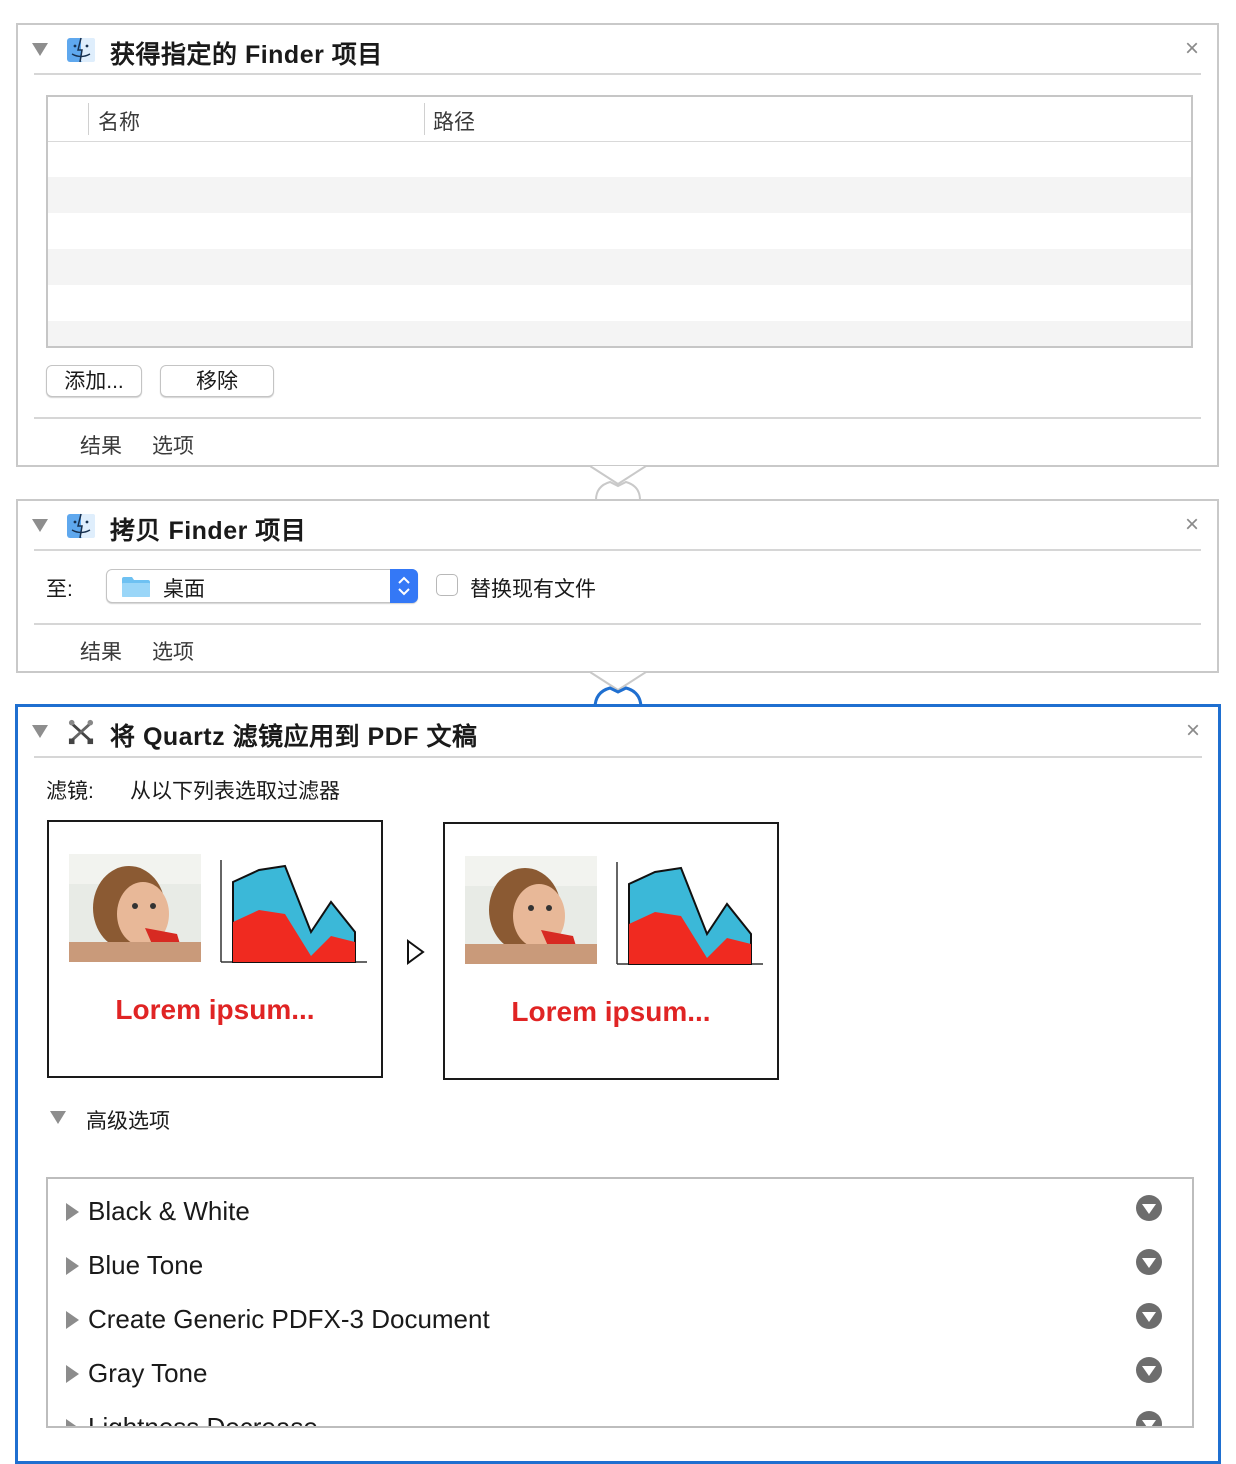 The height and width of the screenshot is (1464, 1236). What do you see at coordinates (416, 952) in the screenshot?
I see `arrow-right-icon` at bounding box center [416, 952].